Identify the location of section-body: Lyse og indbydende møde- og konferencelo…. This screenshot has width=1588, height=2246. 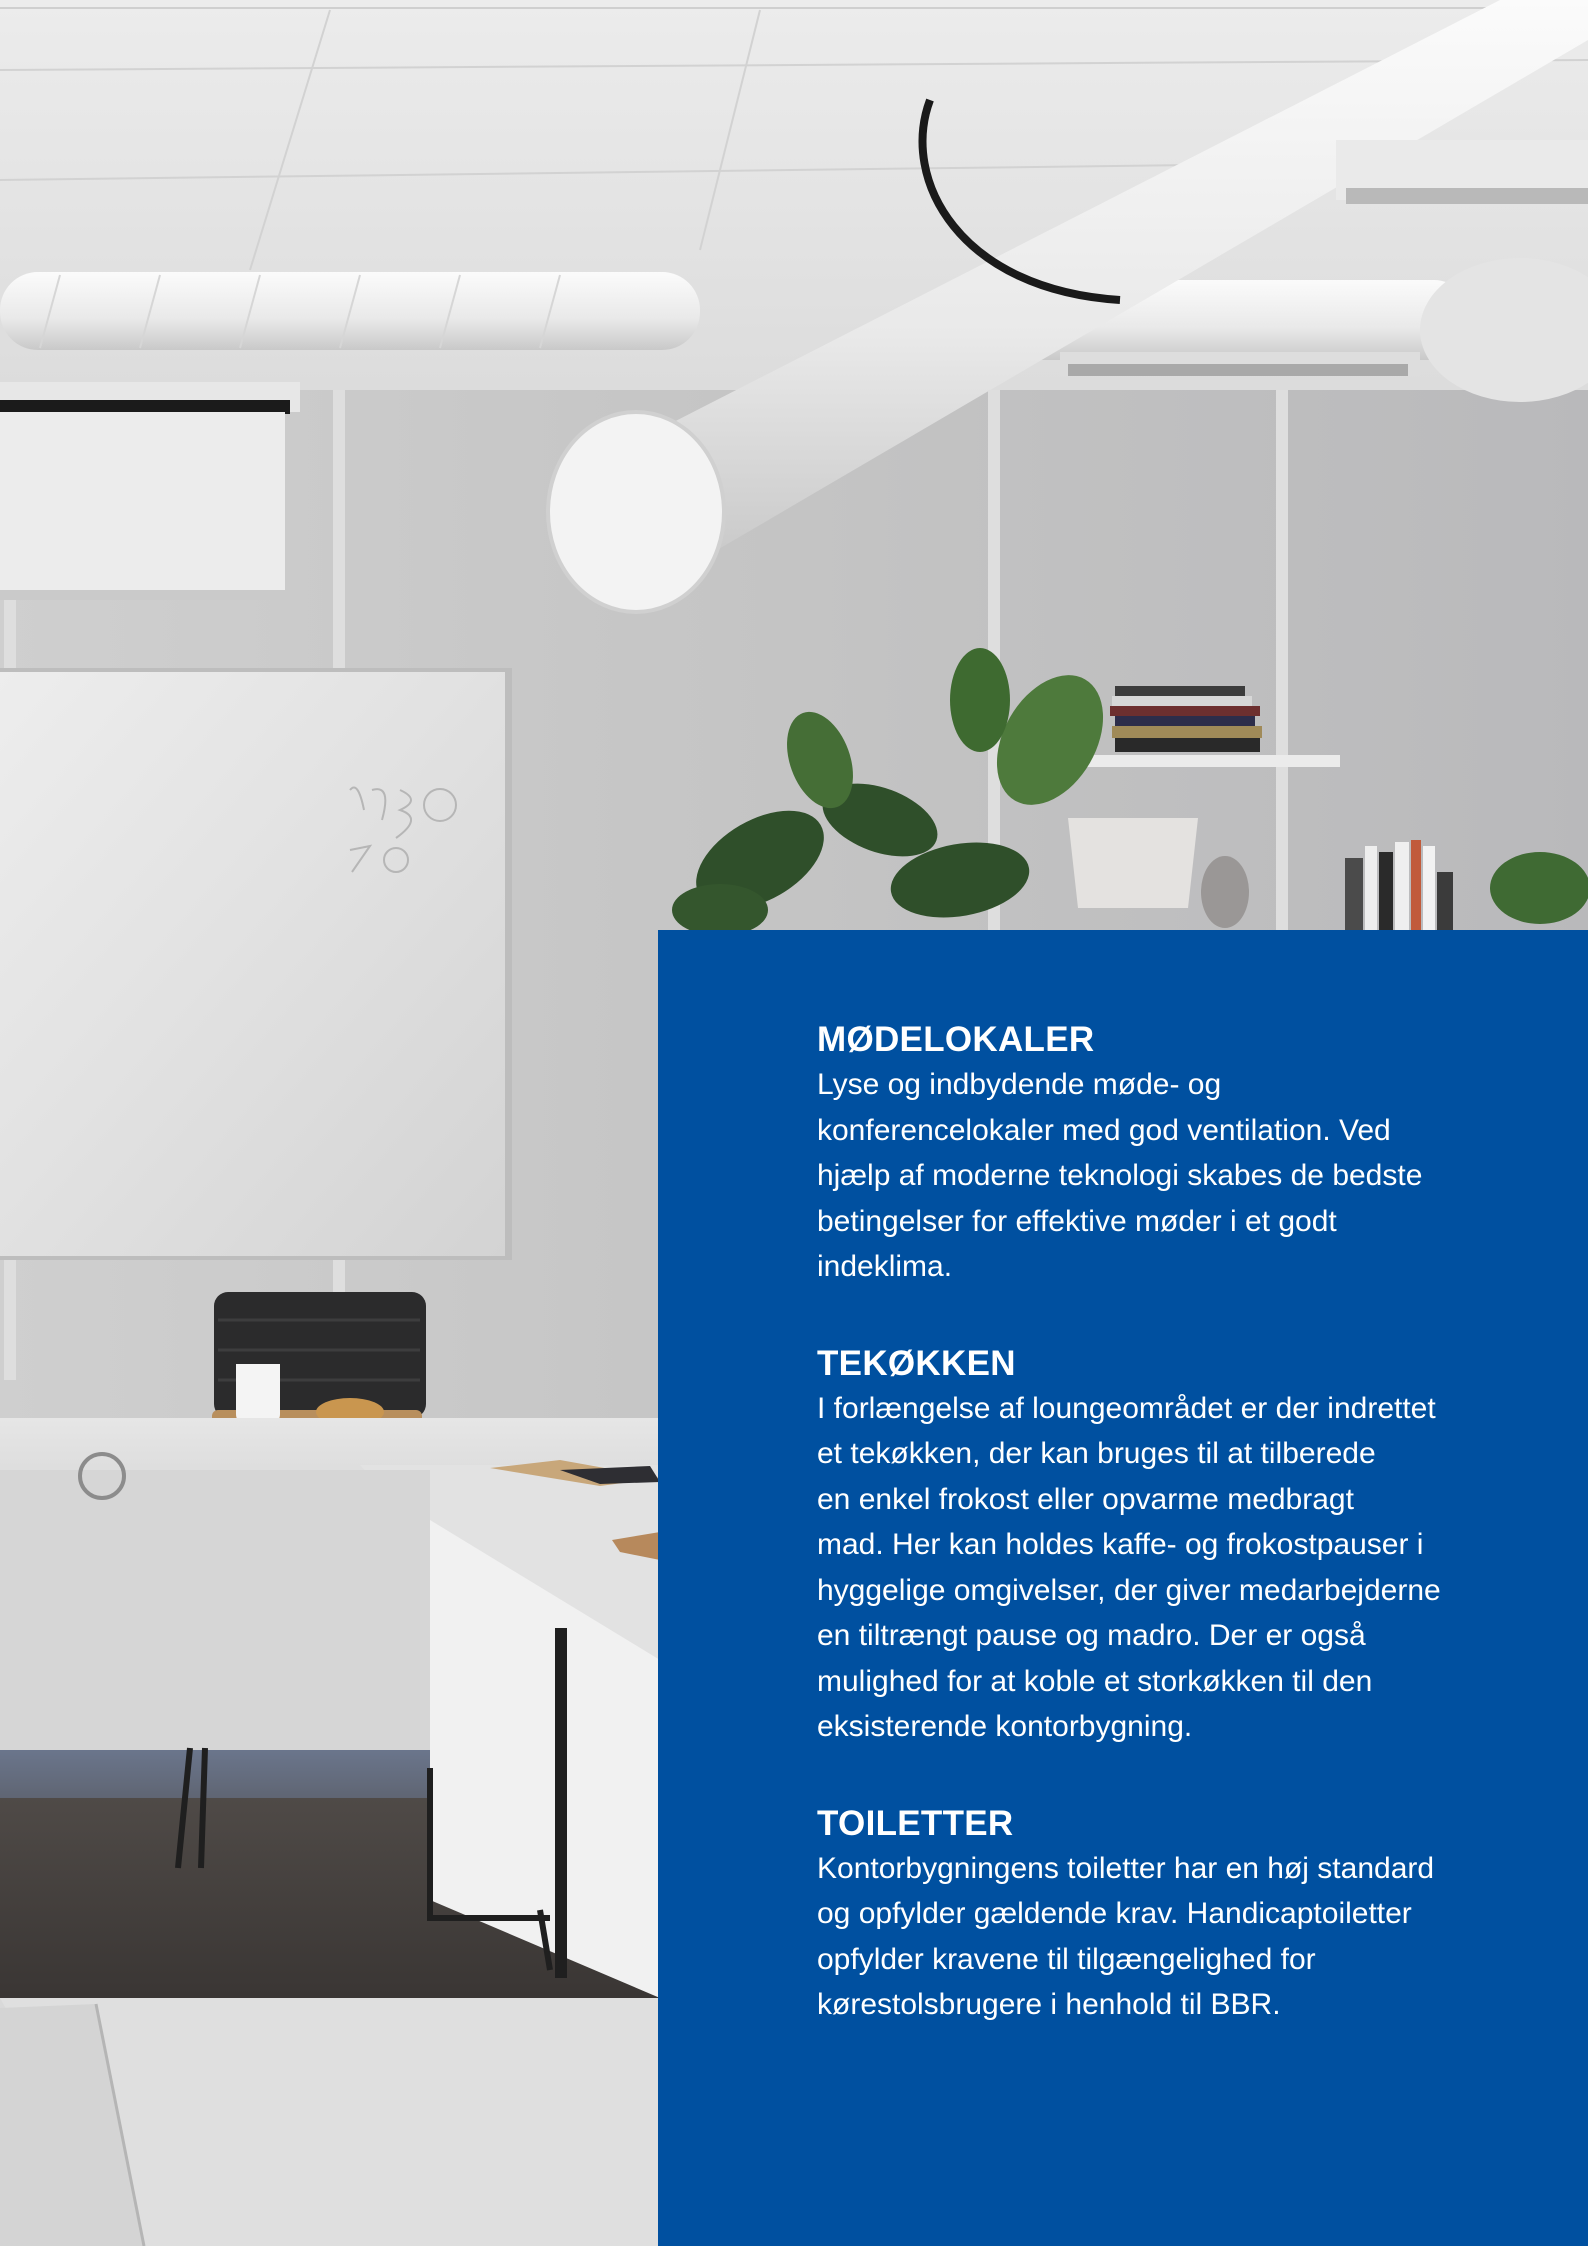
(1167, 1176).